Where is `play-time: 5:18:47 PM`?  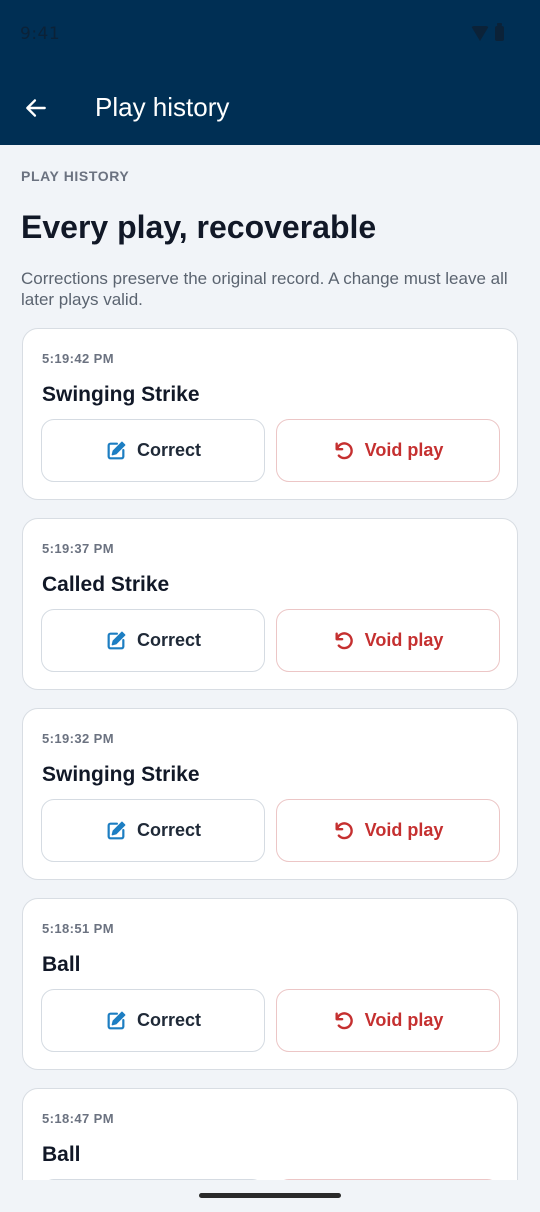
play-time: 5:18:47 PM is located at coordinates (78, 1118).